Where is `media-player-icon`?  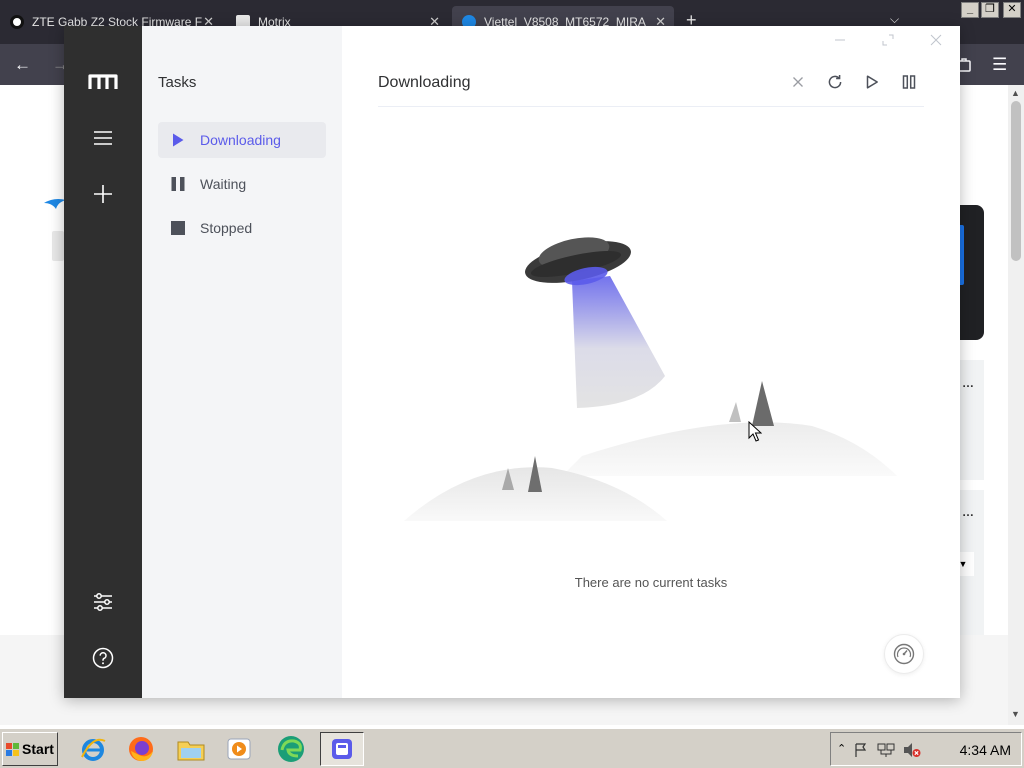
media-player-icon is located at coordinates (239, 749).